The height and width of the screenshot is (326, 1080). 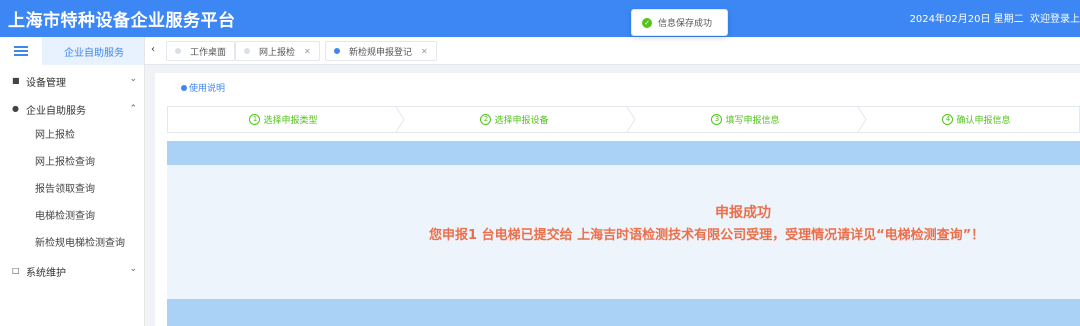 I want to click on step-4: 4 确认申报信息, so click(x=970, y=119).